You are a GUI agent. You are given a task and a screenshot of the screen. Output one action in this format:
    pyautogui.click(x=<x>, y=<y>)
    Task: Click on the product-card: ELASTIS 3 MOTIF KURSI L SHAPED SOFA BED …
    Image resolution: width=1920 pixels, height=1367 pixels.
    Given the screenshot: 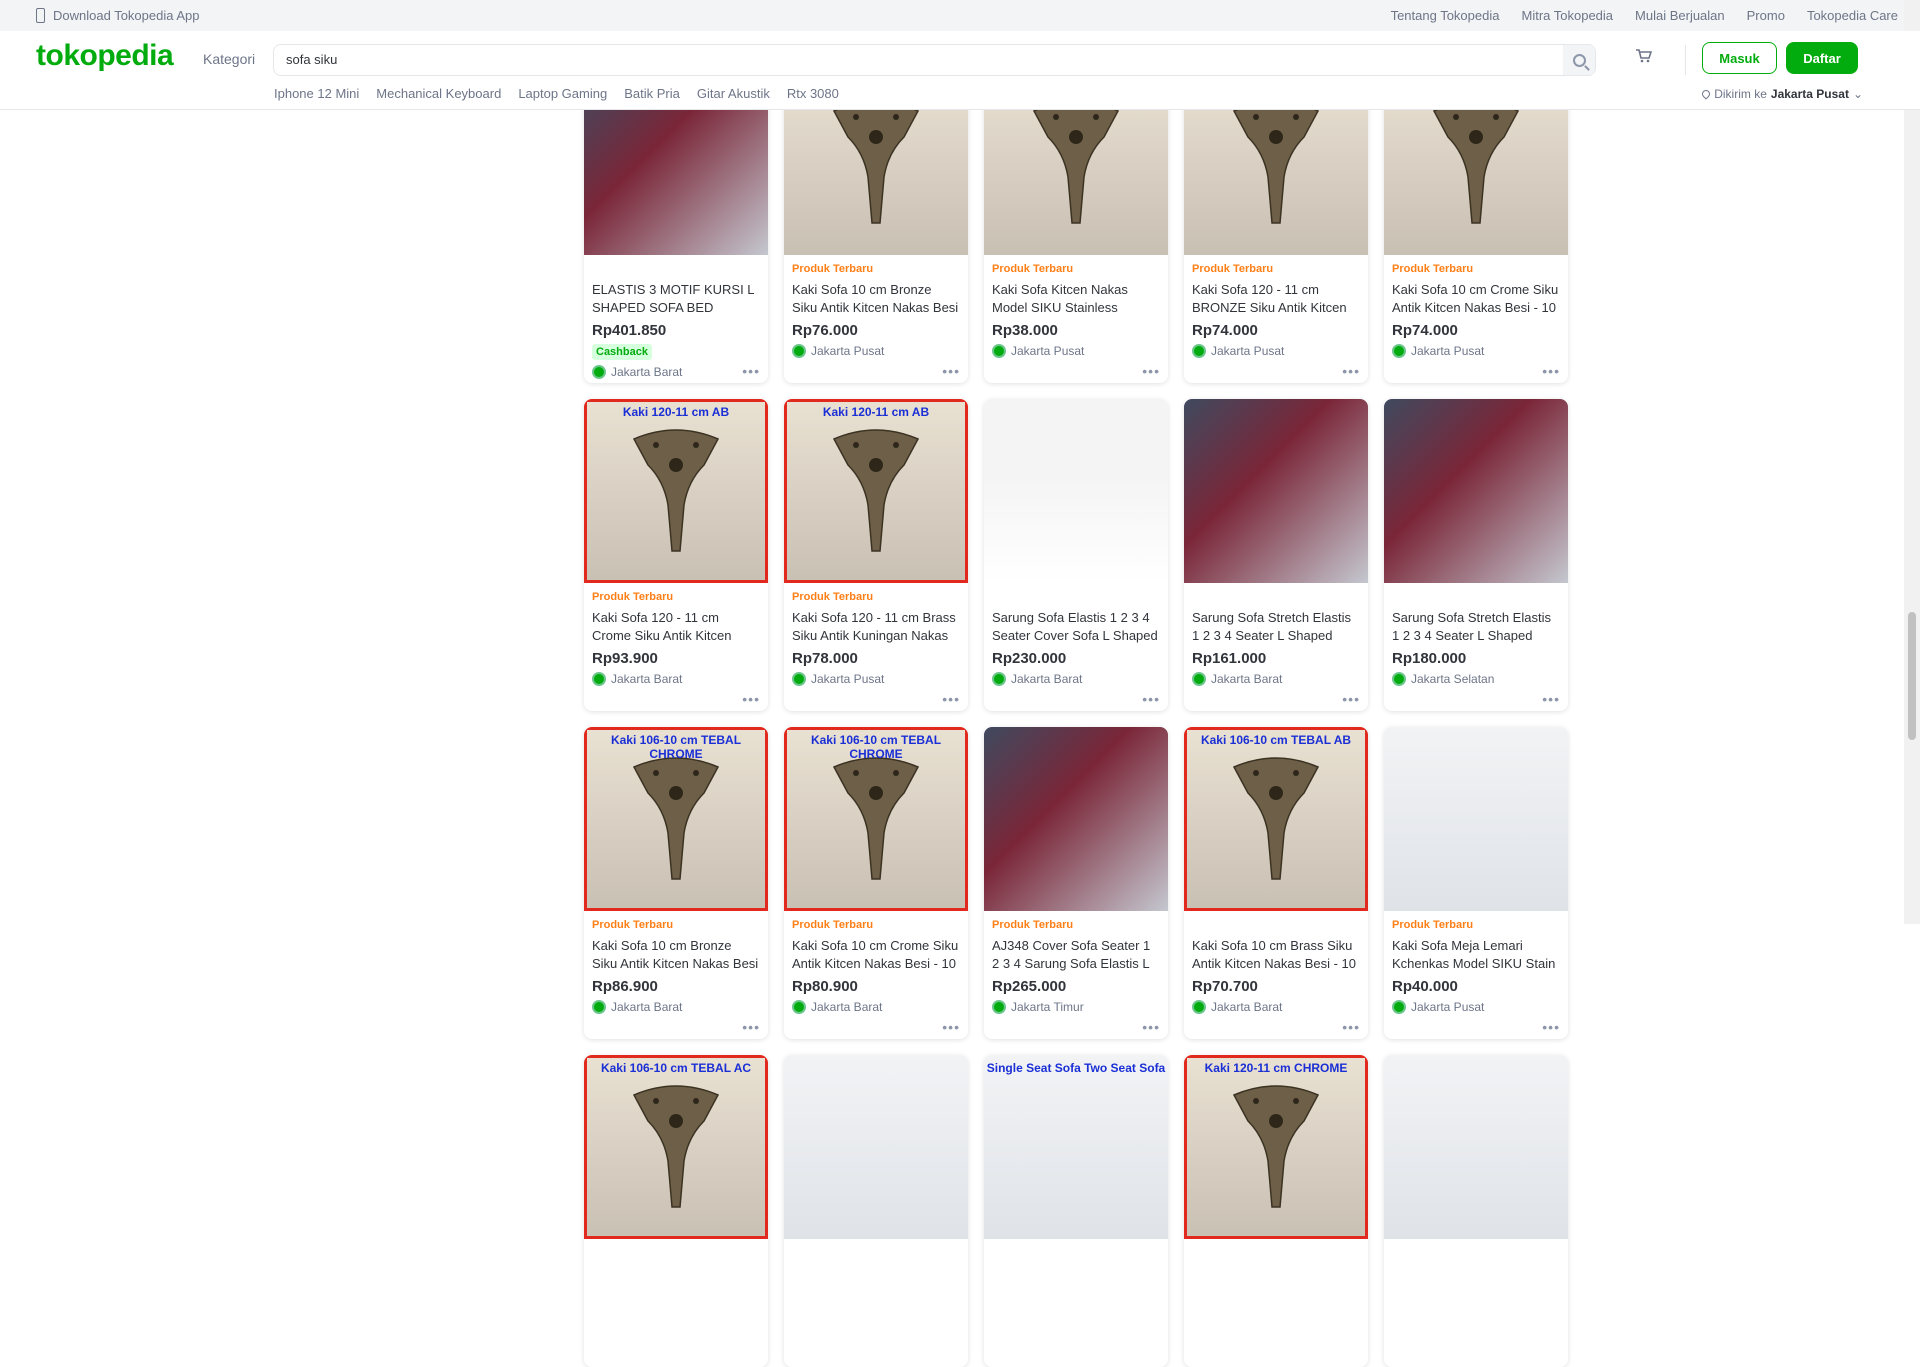 What is the action you would take?
    pyautogui.click(x=676, y=227)
    